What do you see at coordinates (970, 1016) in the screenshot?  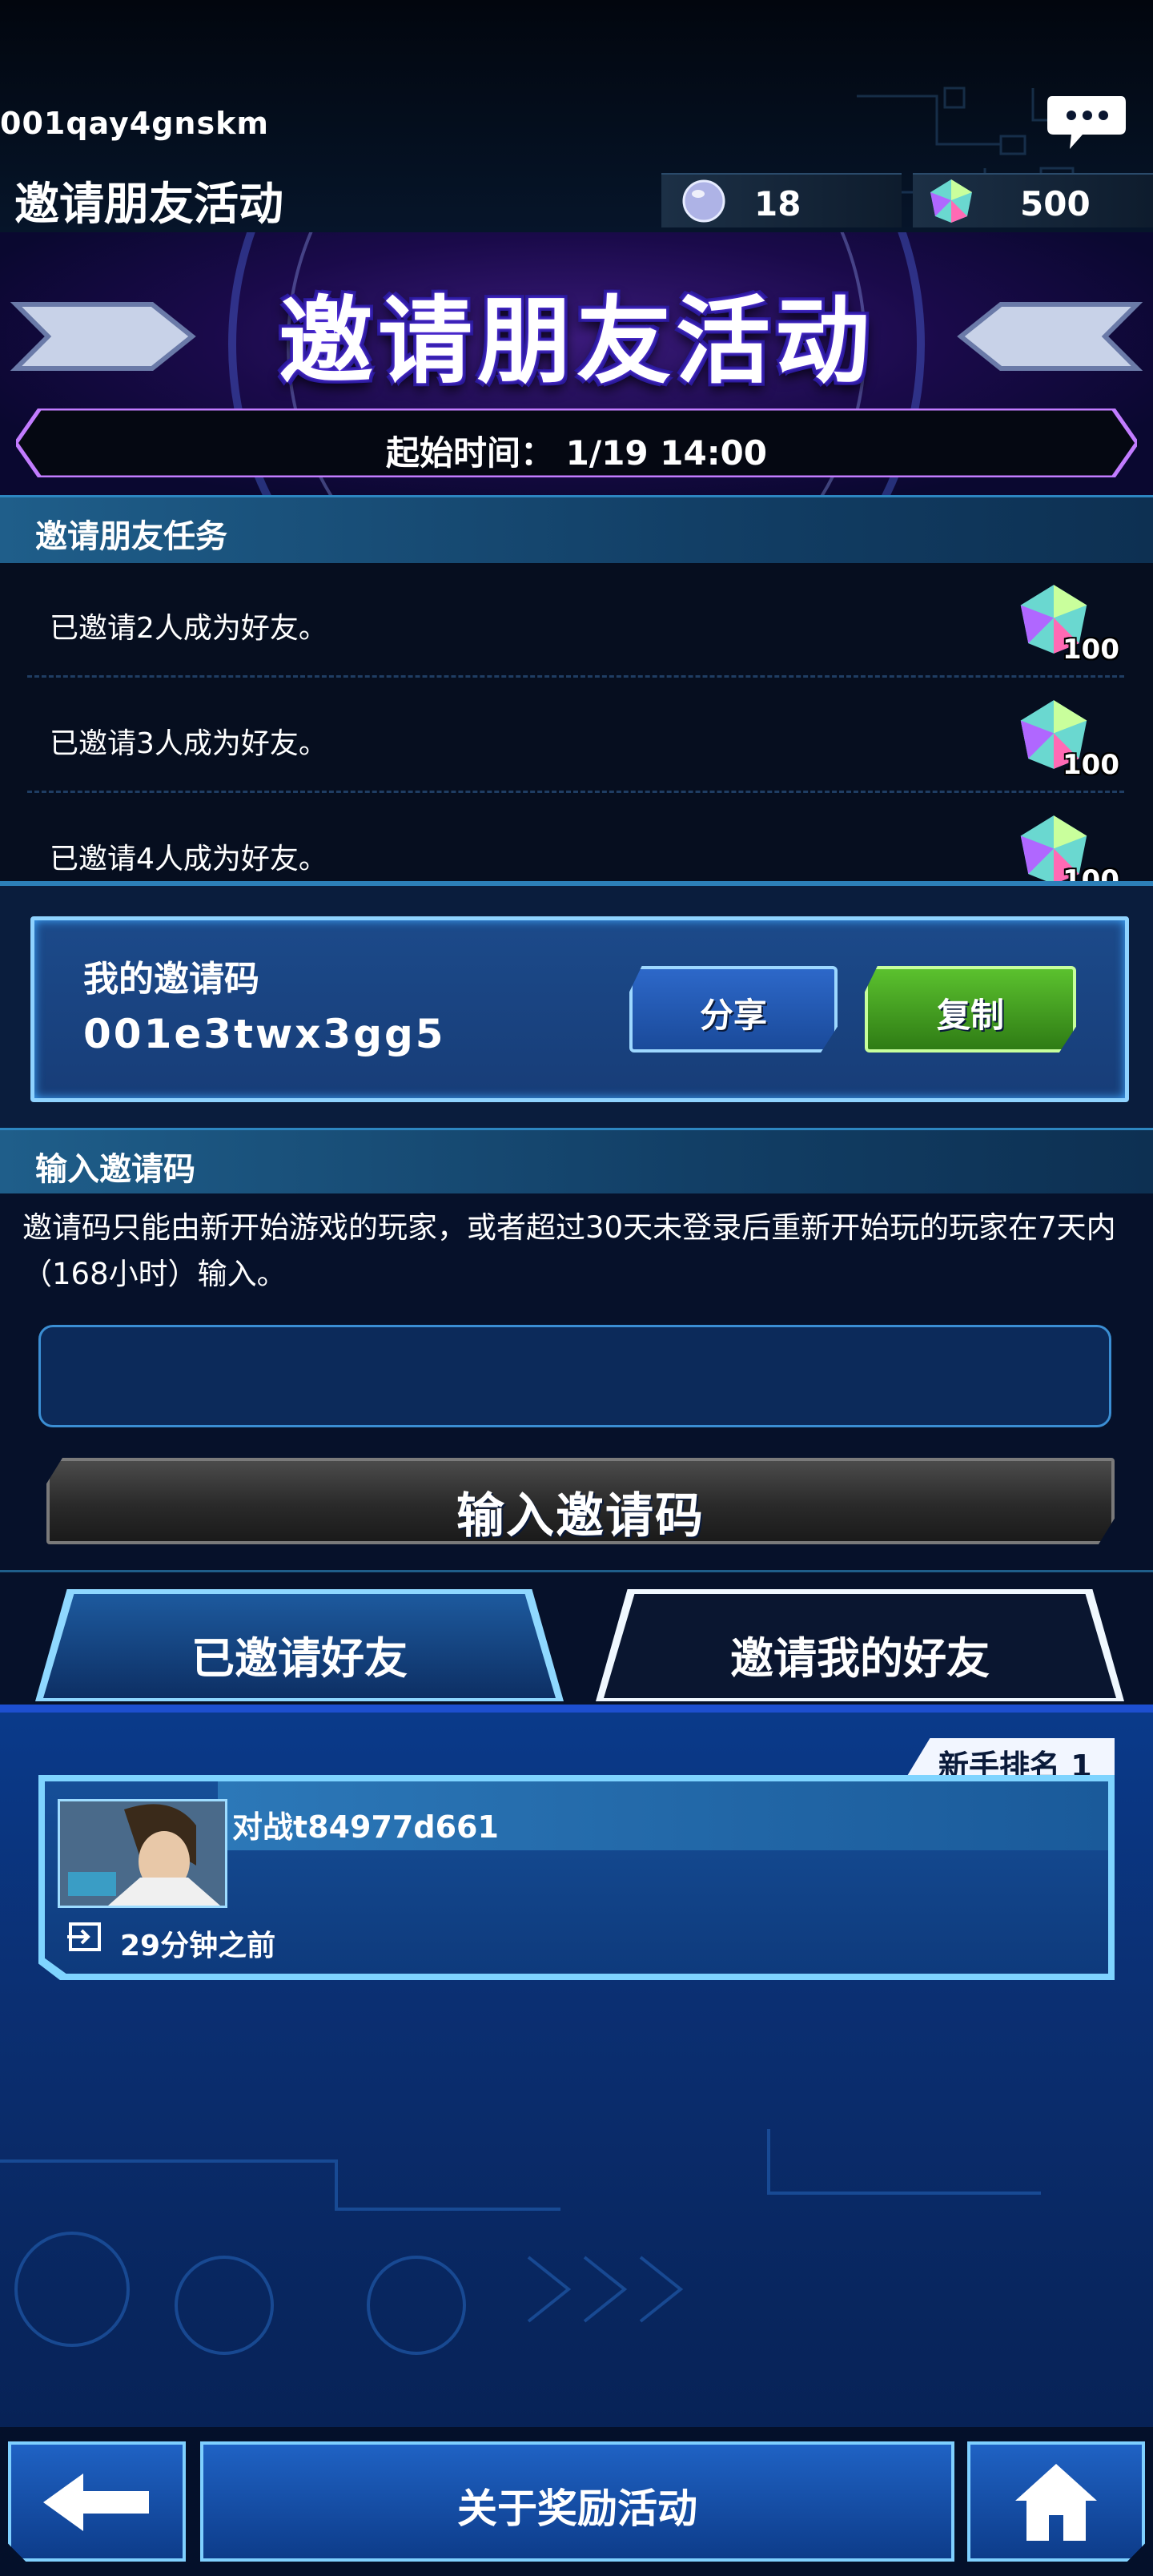 I see `copy-button-label: 复制` at bounding box center [970, 1016].